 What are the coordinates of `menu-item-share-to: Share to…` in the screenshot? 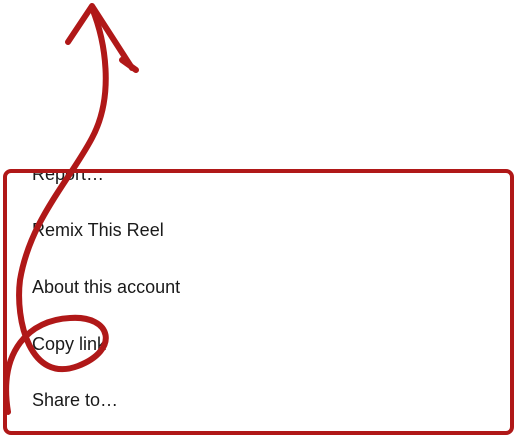 It's located at (75, 400).